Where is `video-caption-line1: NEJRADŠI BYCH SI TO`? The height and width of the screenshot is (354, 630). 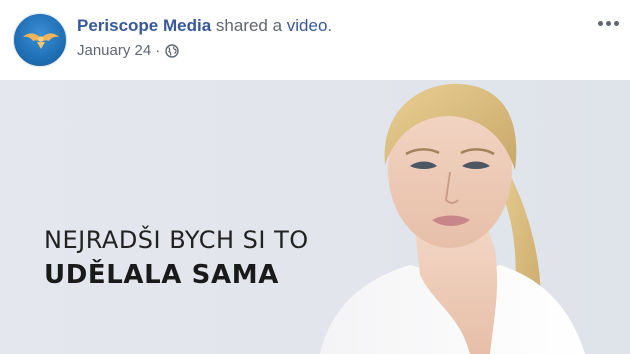 video-caption-line1: NEJRADŠI BYCH SI TO is located at coordinates (176, 240).